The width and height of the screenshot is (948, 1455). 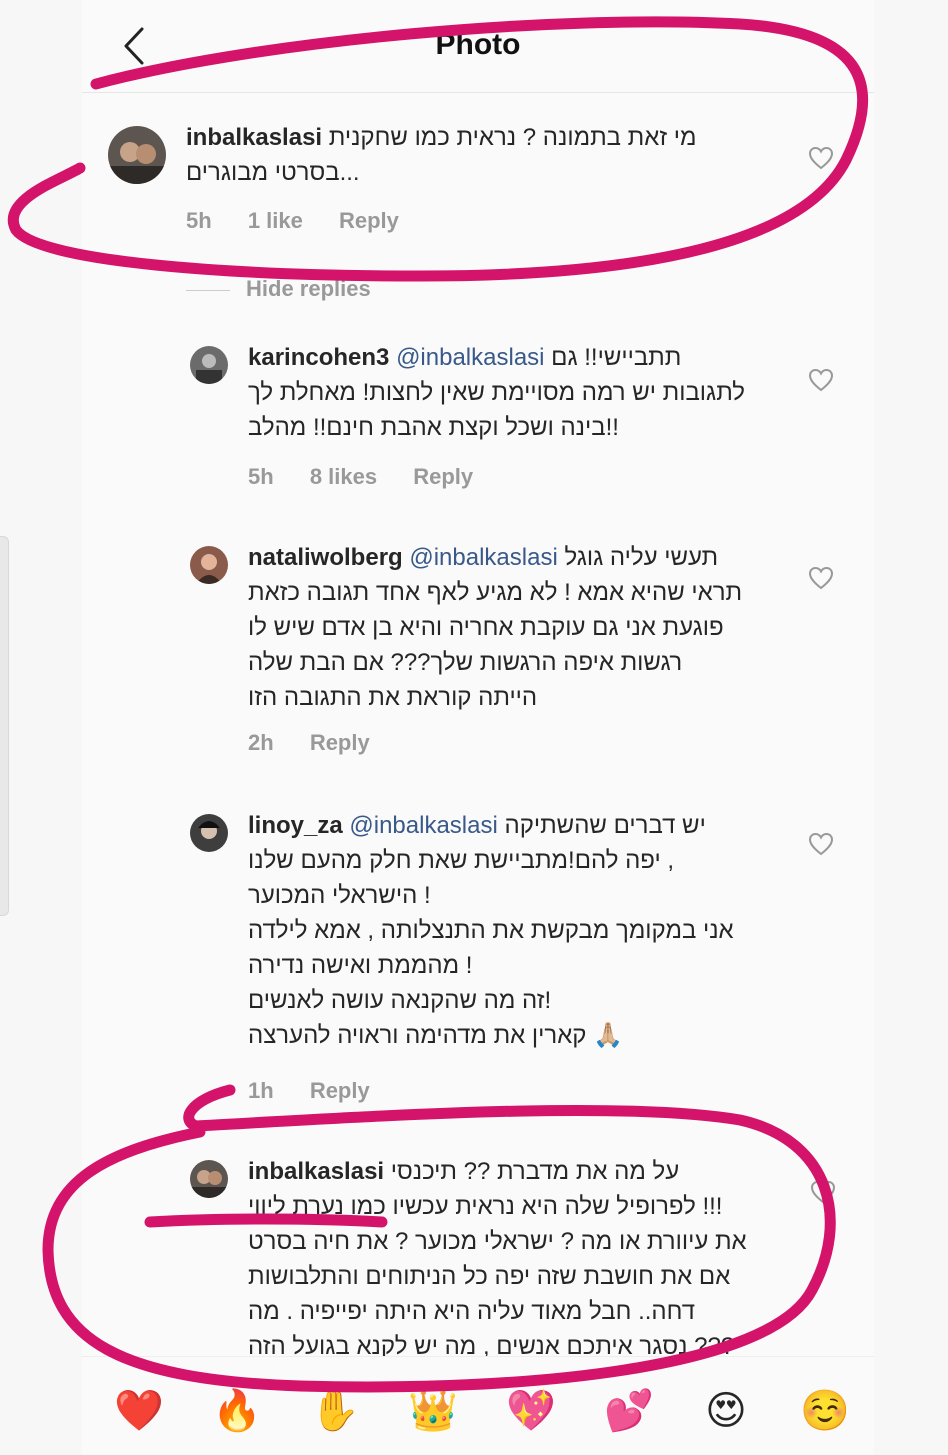 What do you see at coordinates (491, 930) in the screenshot?
I see `comment-line: אני במקומך מבקשת את התנצלותה , אמא לילדה` at bounding box center [491, 930].